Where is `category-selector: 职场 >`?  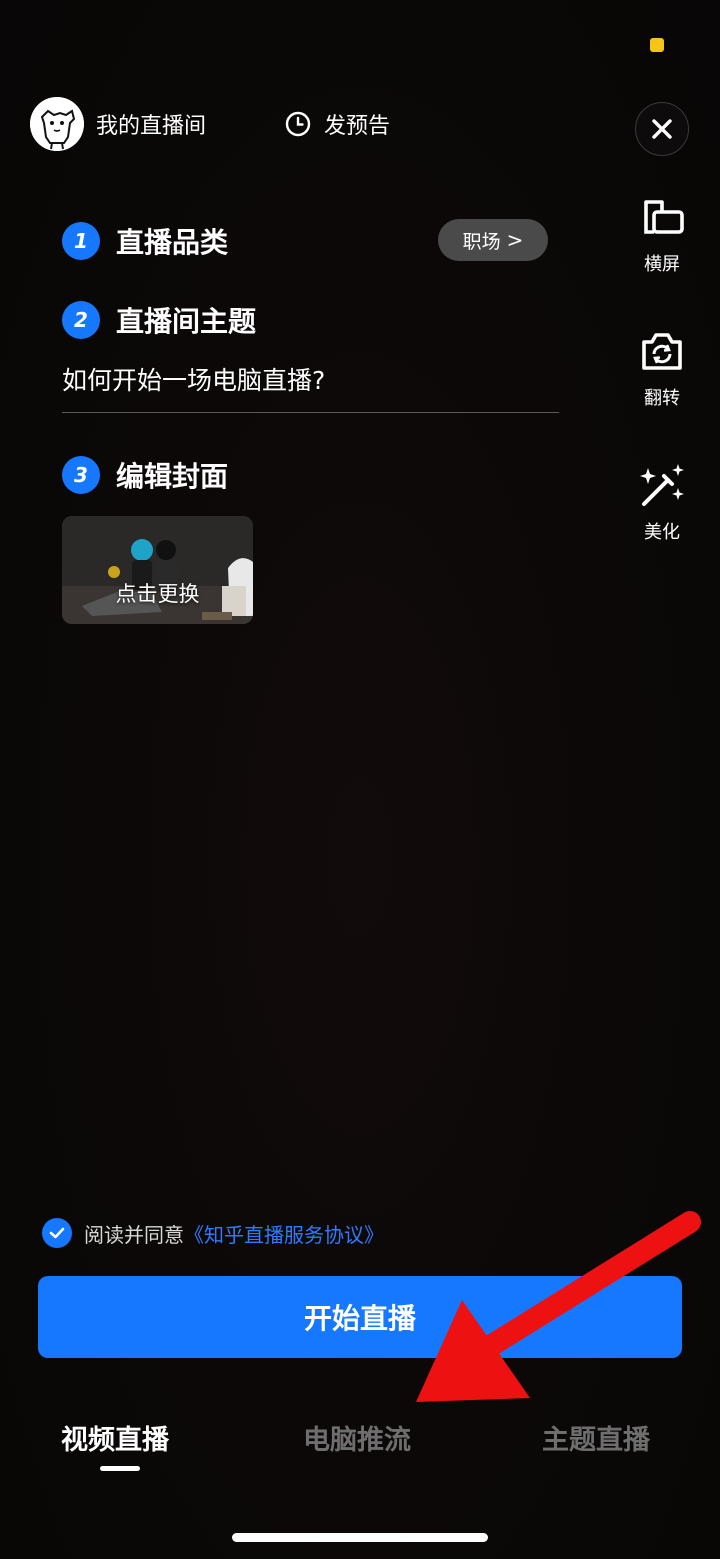
category-selector: 职场 > is located at coordinates (493, 240).